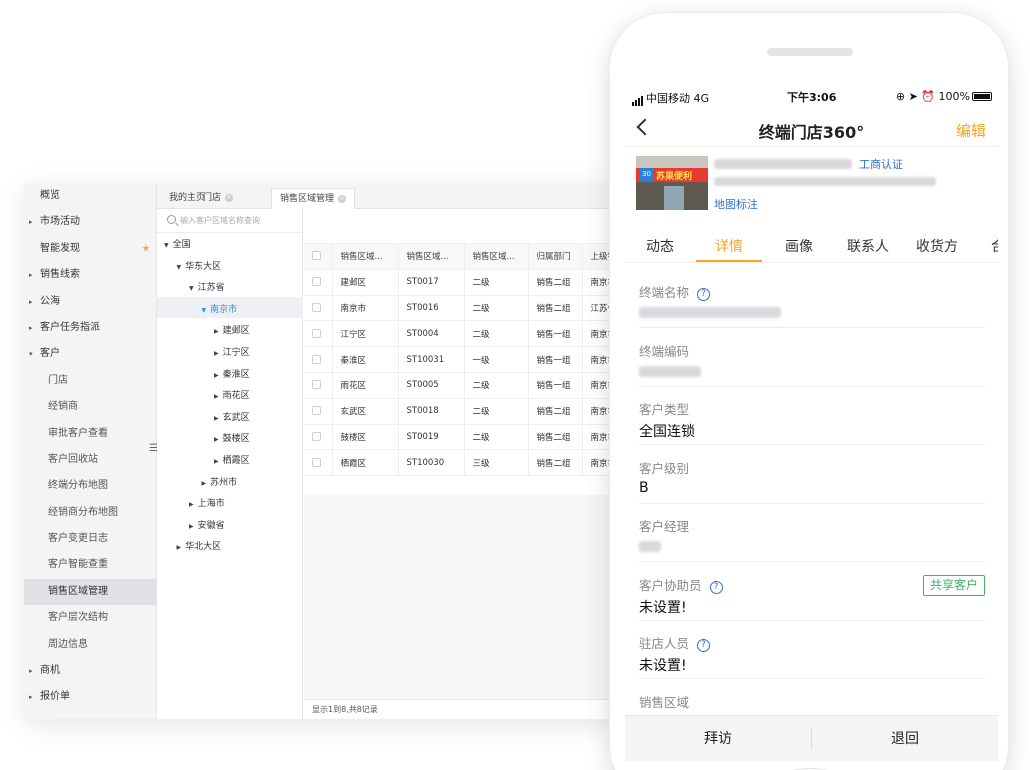  I want to click on sidebar-item: 客户层次结构, so click(90, 618).